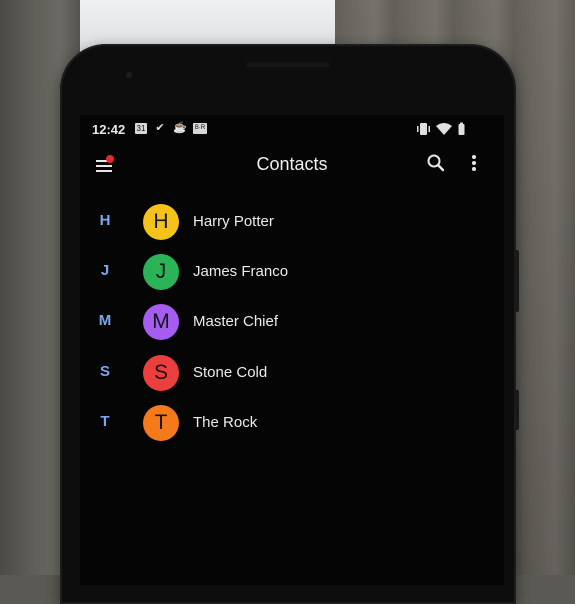 Image resolution: width=575 pixels, height=604 pixels. I want to click on contact-name: James Franco, so click(241, 271).